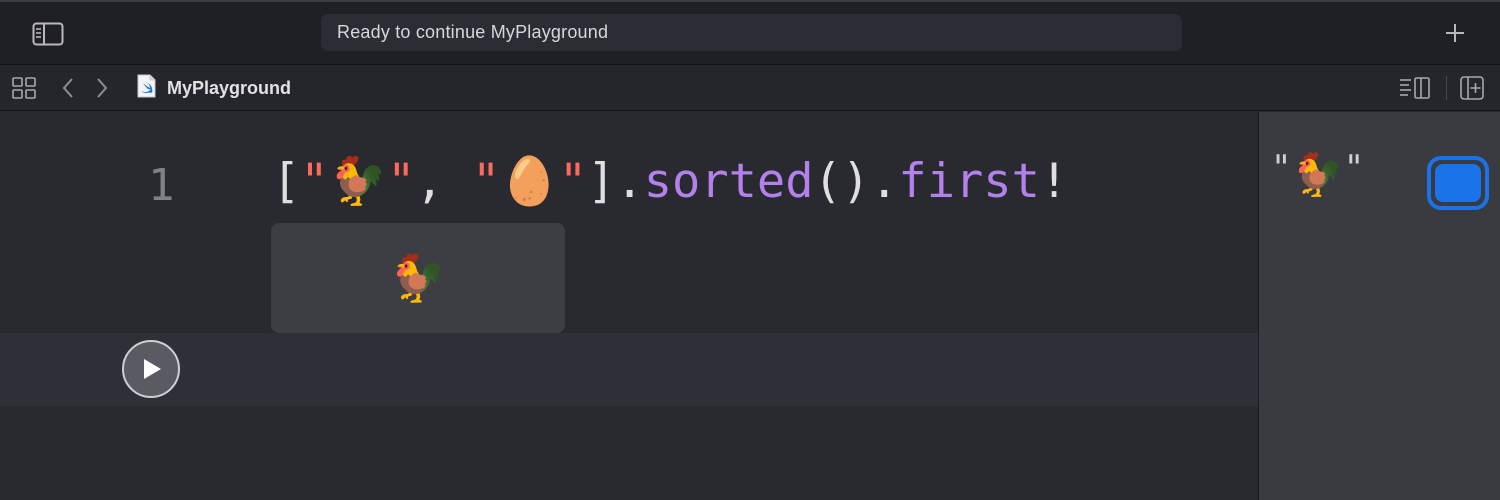  Describe the element at coordinates (1455, 33) in the screenshot. I see `plus-icon` at that location.